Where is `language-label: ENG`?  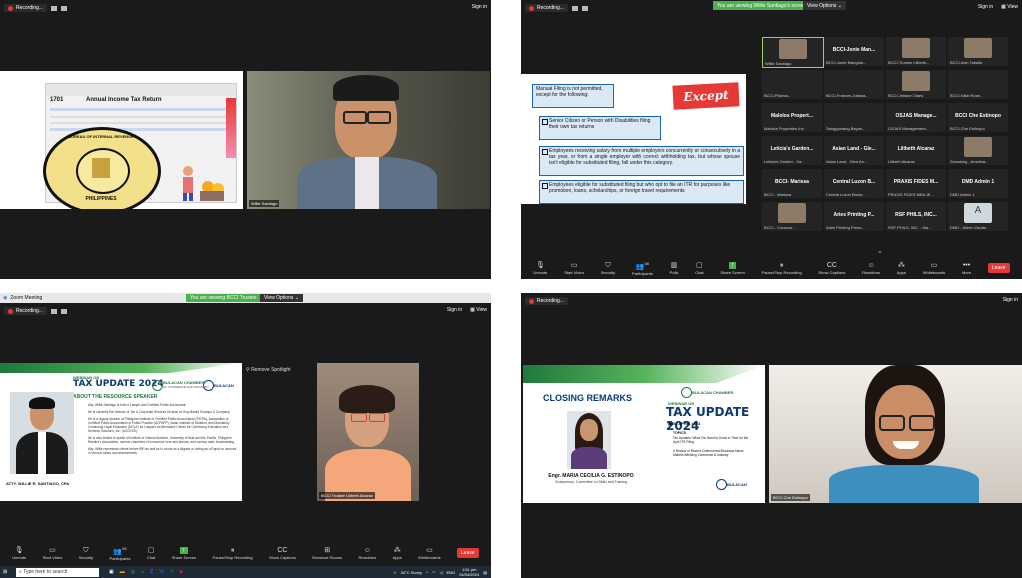 language-label: ENG is located at coordinates (451, 572).